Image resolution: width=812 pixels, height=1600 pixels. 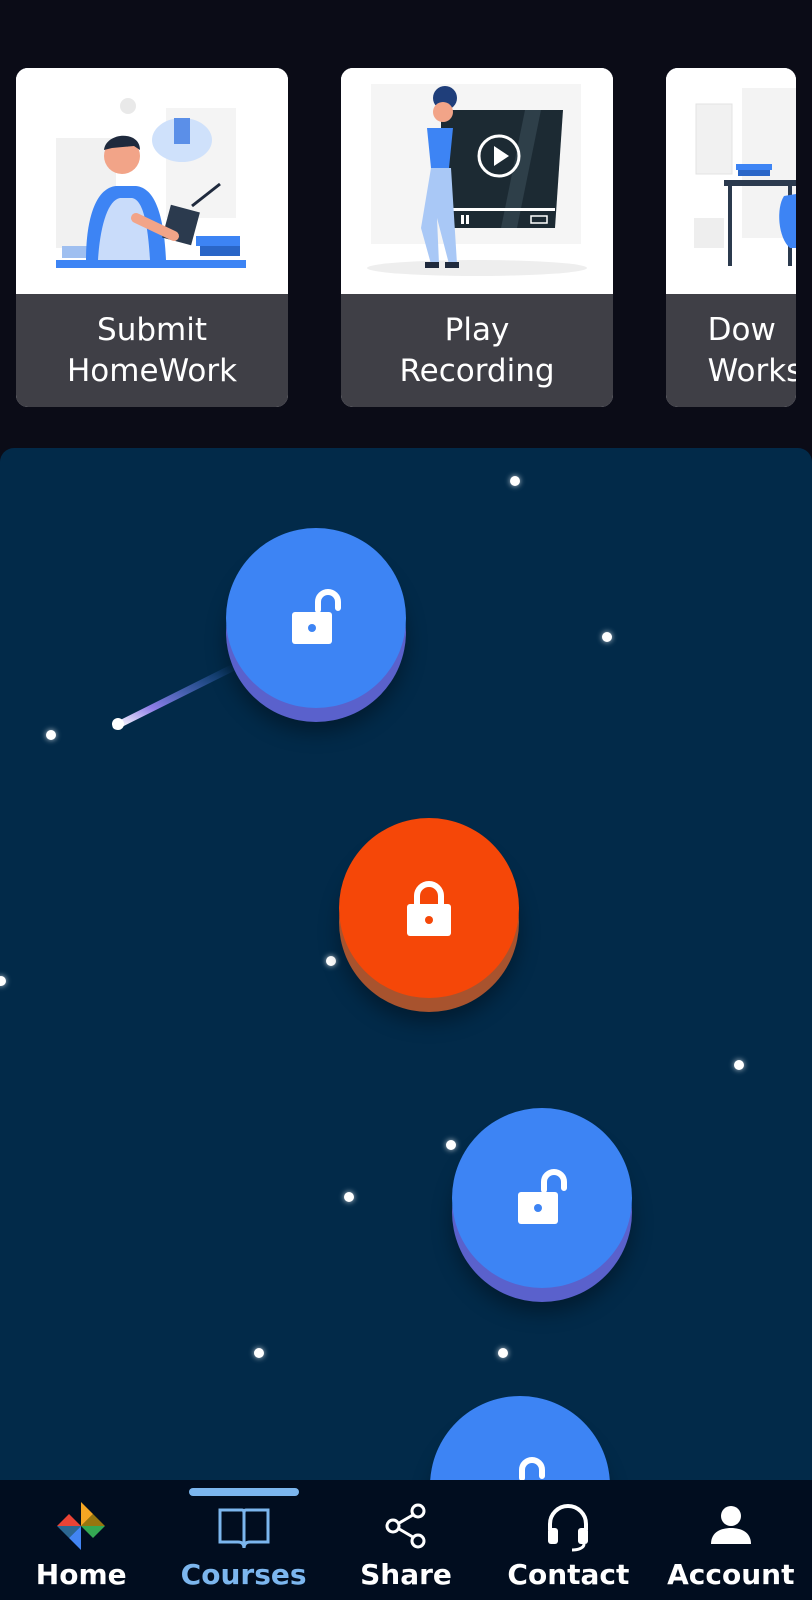 I want to click on card-play-recording: Play Recording, so click(x=477, y=237).